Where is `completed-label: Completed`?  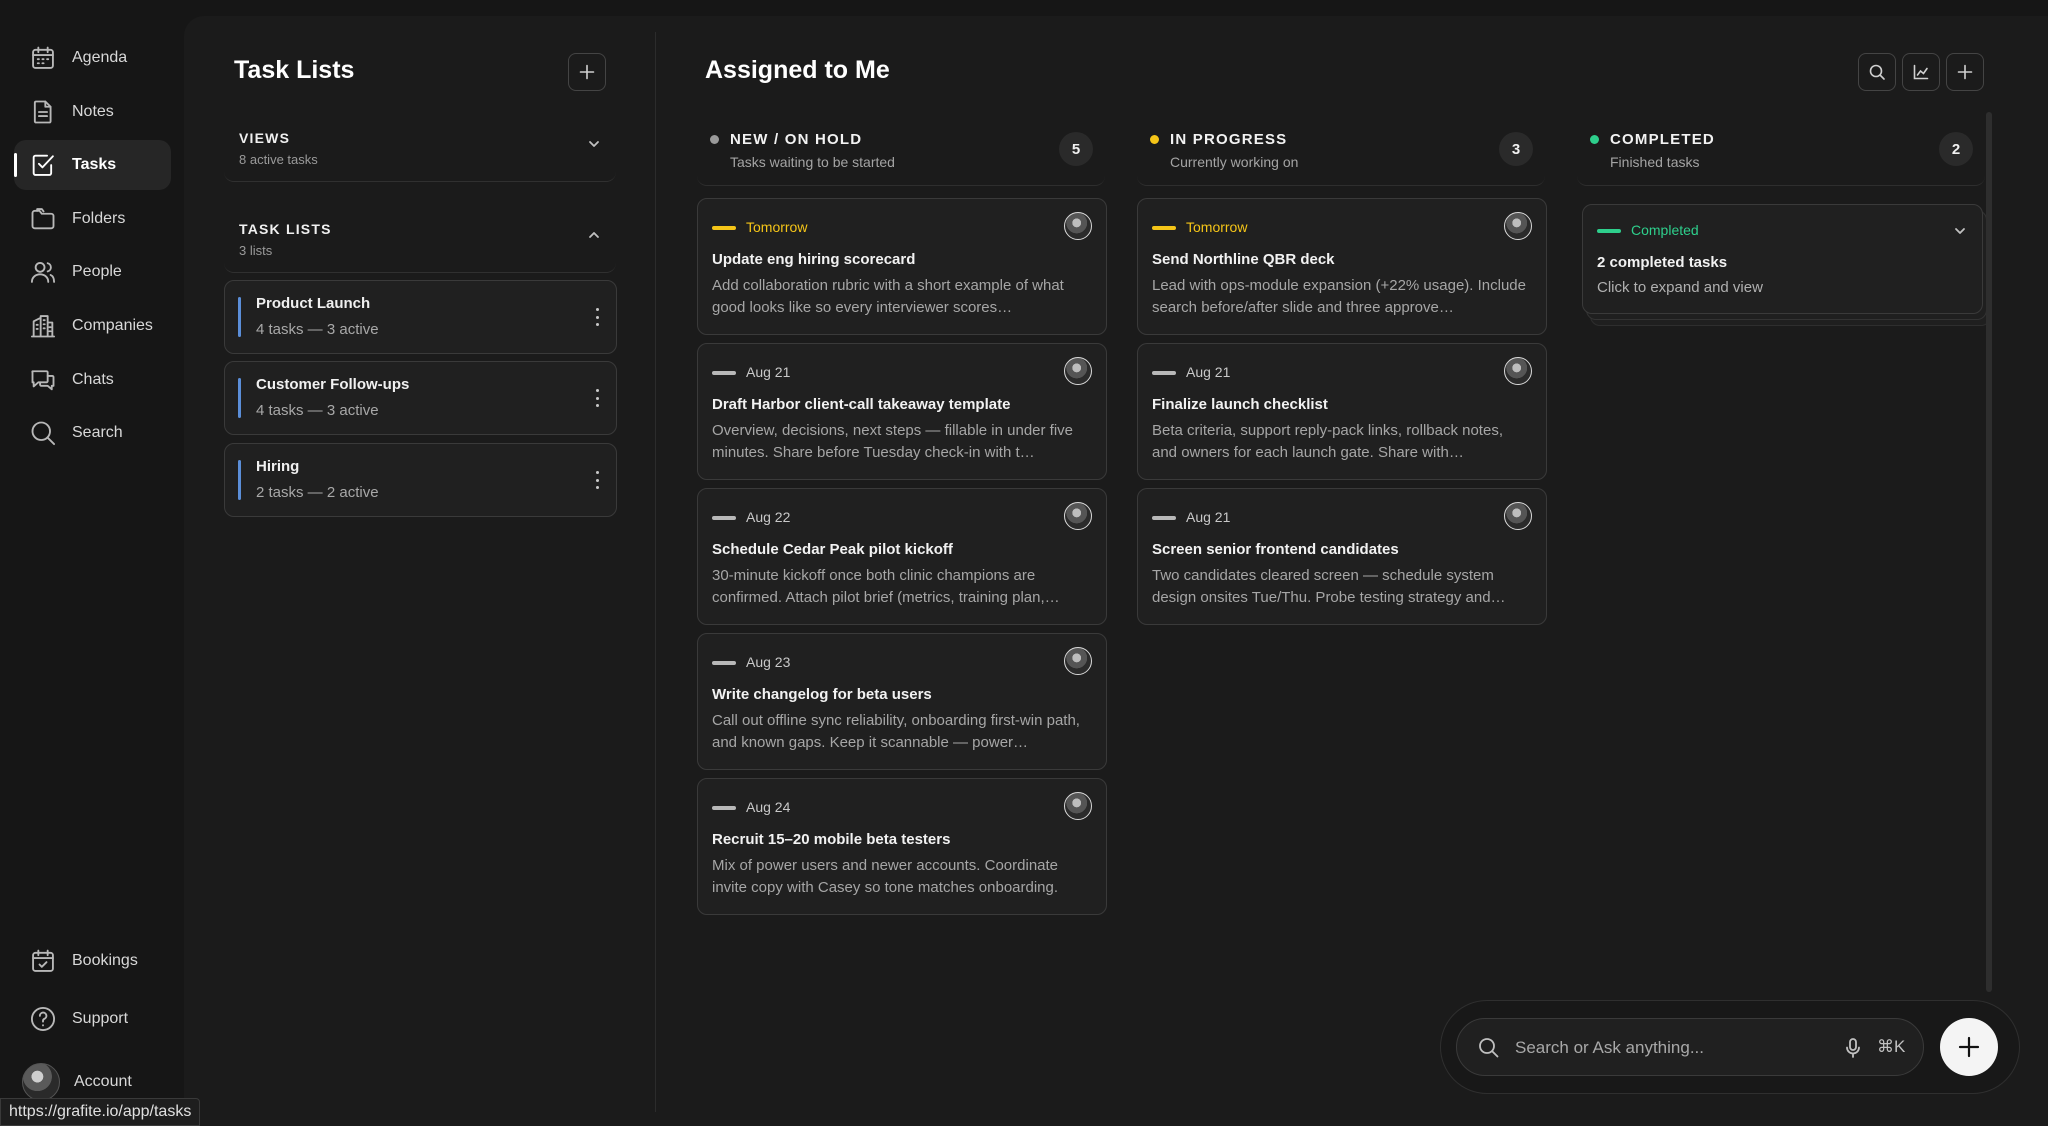 completed-label: Completed is located at coordinates (1665, 230).